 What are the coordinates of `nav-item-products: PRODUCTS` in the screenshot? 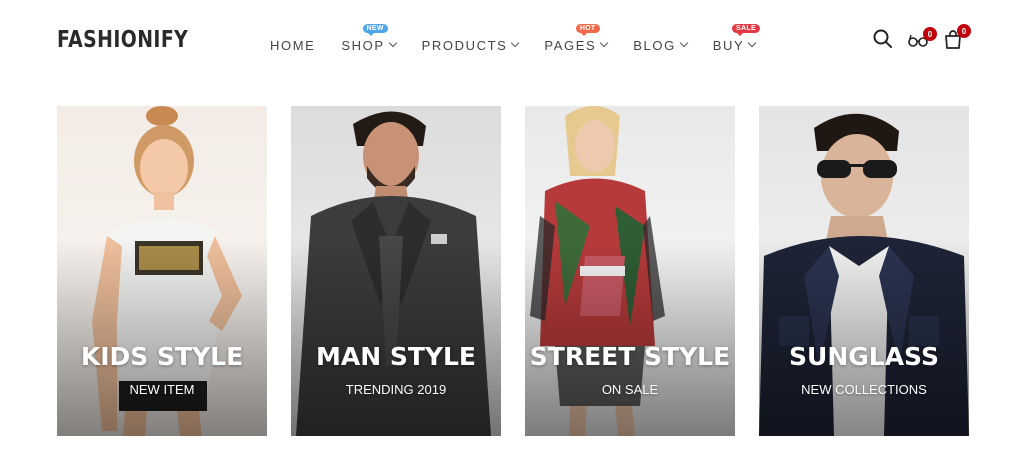 It's located at (470, 45).